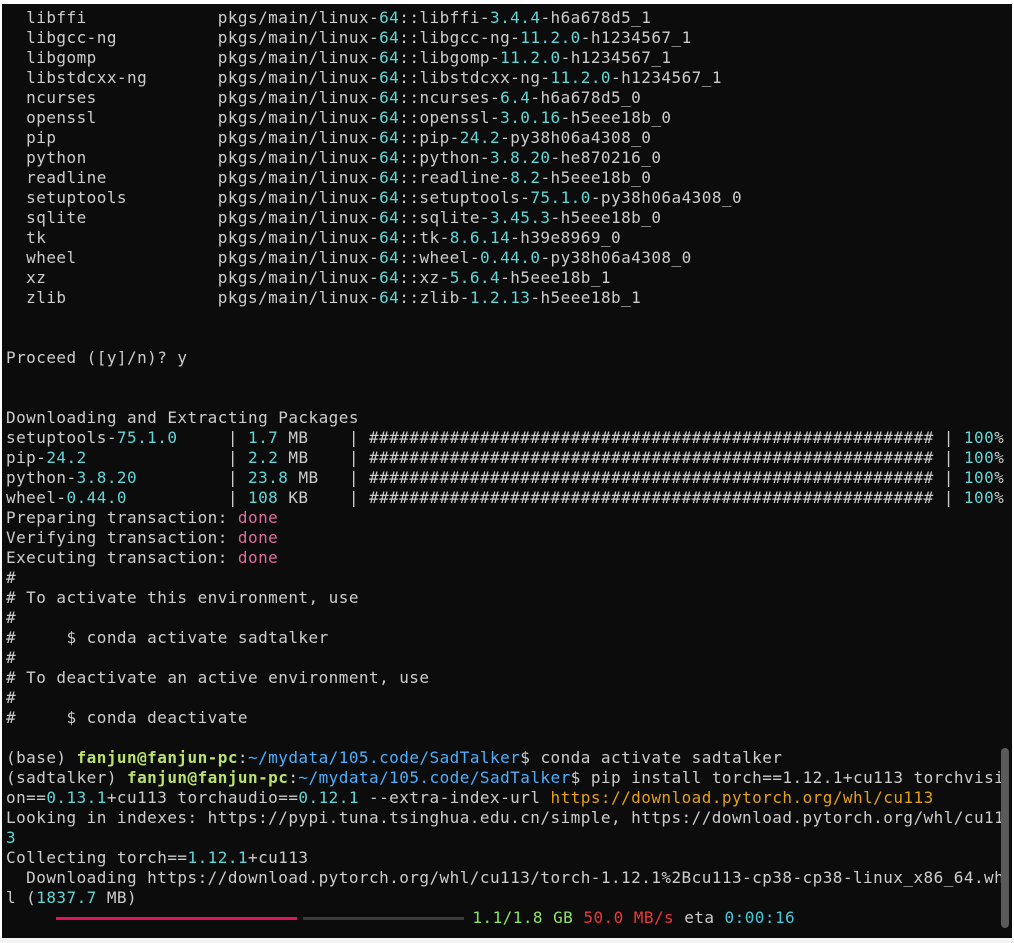 The width and height of the screenshot is (1014, 943). What do you see at coordinates (51, 257) in the screenshot?
I see `package-name: wheel` at bounding box center [51, 257].